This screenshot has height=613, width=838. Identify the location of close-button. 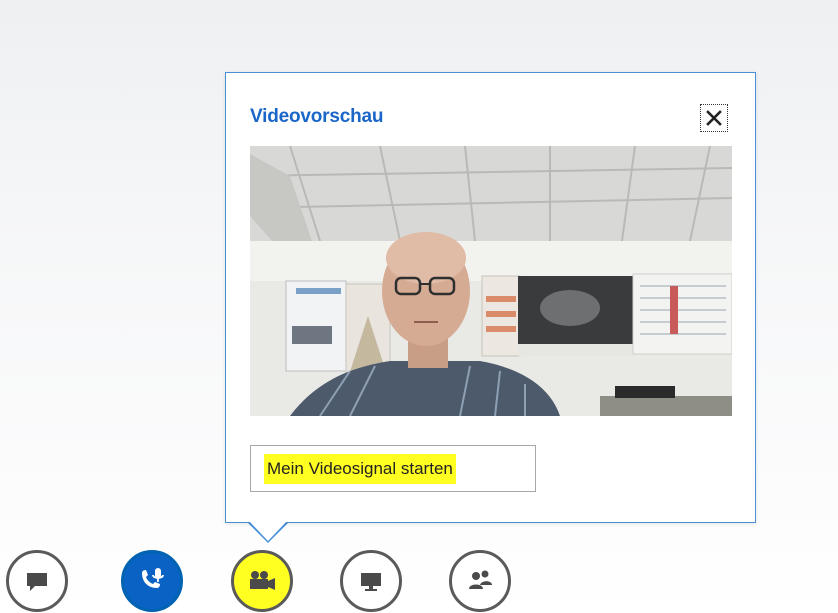
(714, 118).